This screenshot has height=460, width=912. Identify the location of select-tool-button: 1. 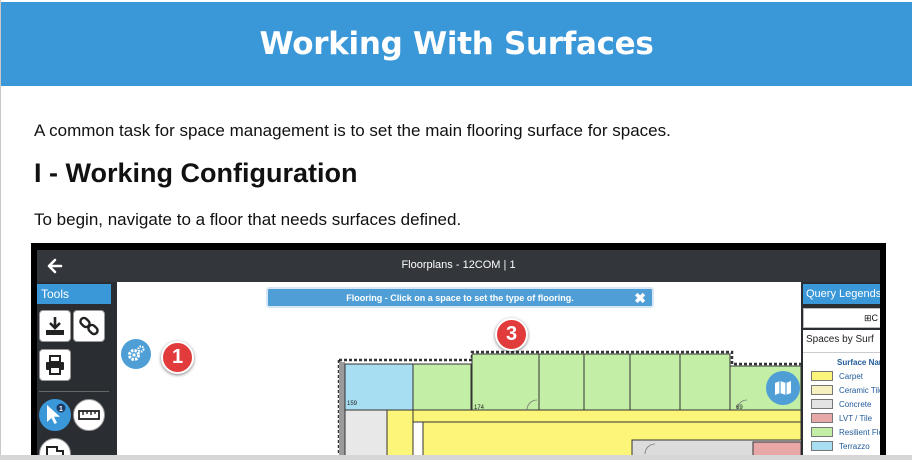
(55, 415).